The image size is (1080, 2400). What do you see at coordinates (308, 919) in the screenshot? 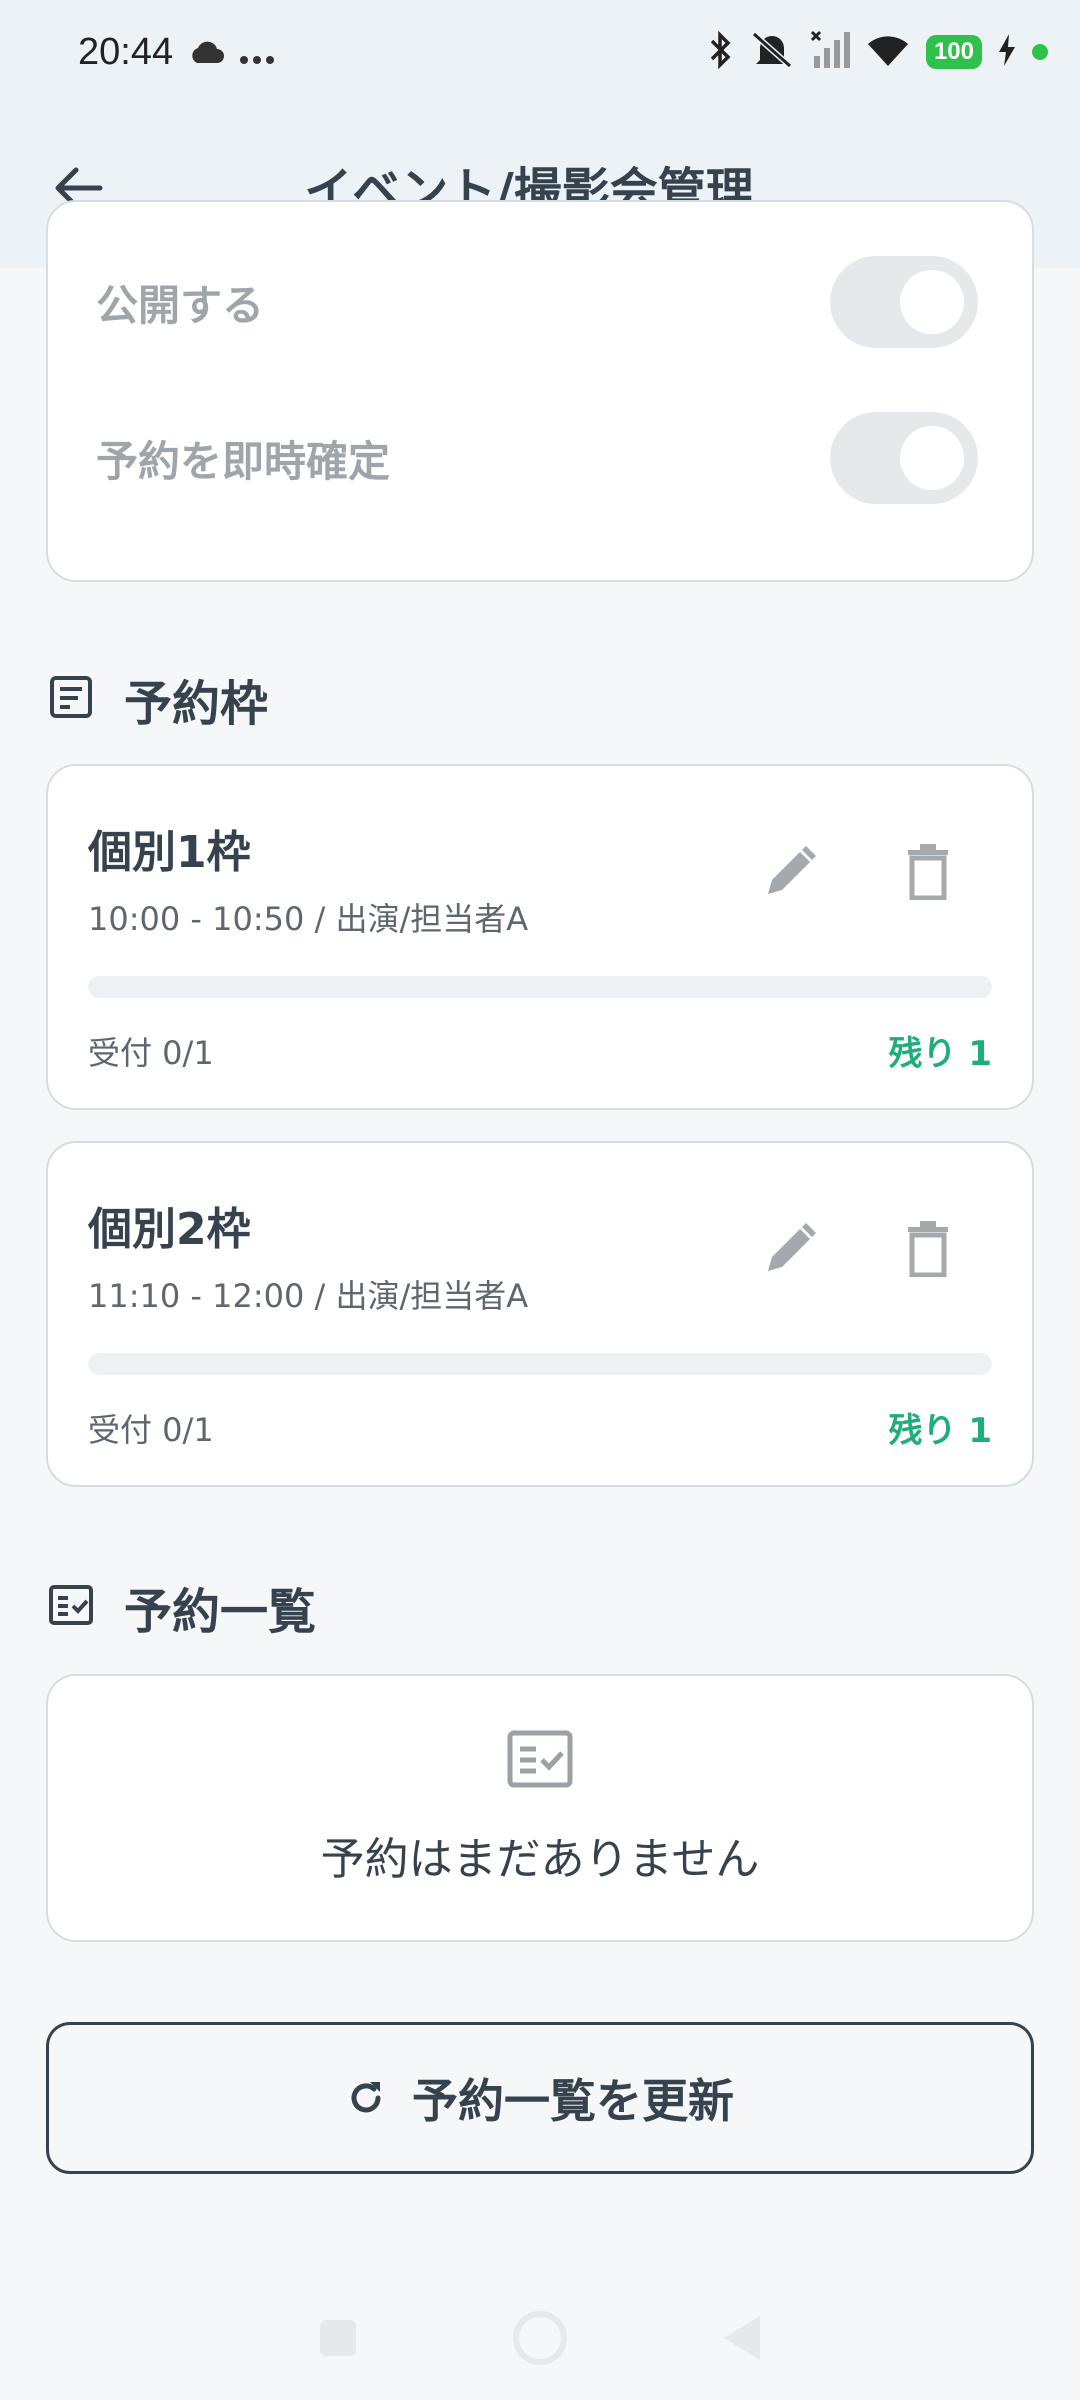
I see `slot-time: 10:00 - 10:50 / 出演/担当者A` at bounding box center [308, 919].